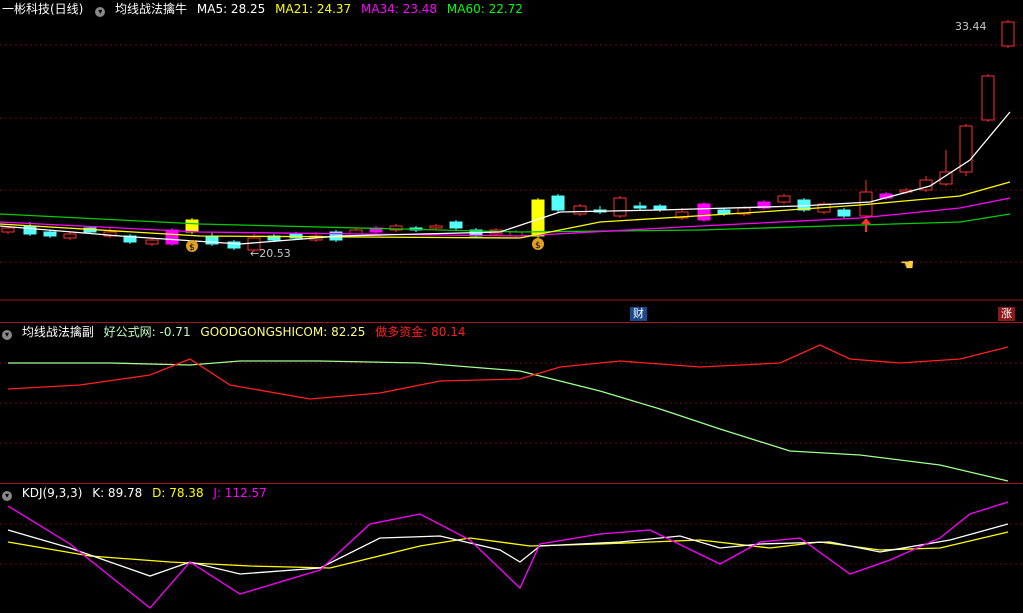 The width and height of the screenshot is (1023, 613). What do you see at coordinates (971, 26) in the screenshot?
I see `high-price-label: 33.44` at bounding box center [971, 26].